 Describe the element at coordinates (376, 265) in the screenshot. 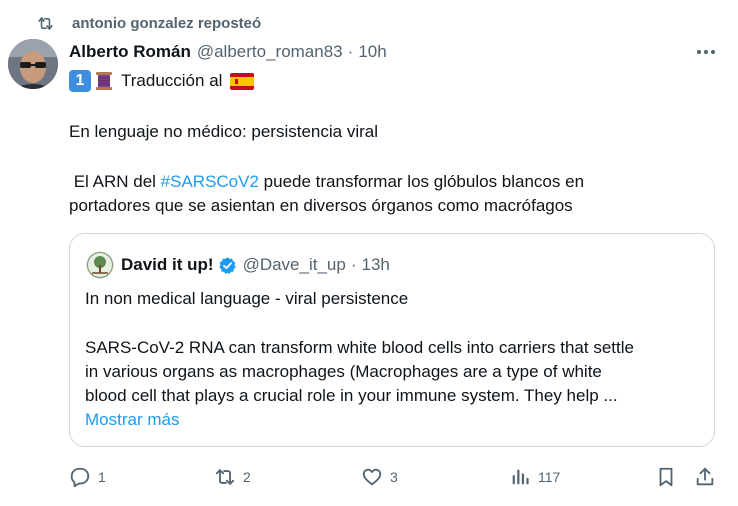

I see `quoted-tweet-time: 13h` at that location.